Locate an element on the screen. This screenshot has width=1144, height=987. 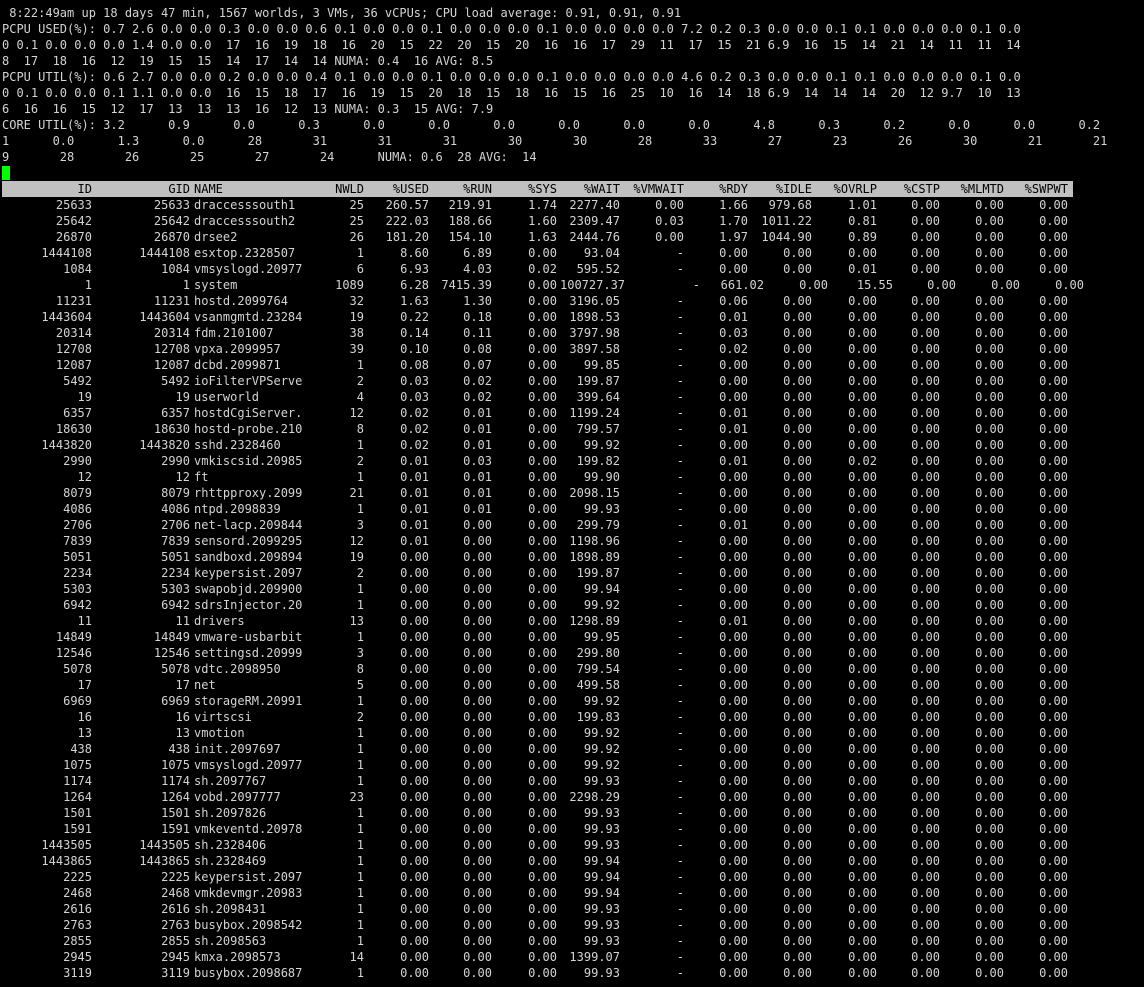
column-header-run: %RUN is located at coordinates (463, 189).